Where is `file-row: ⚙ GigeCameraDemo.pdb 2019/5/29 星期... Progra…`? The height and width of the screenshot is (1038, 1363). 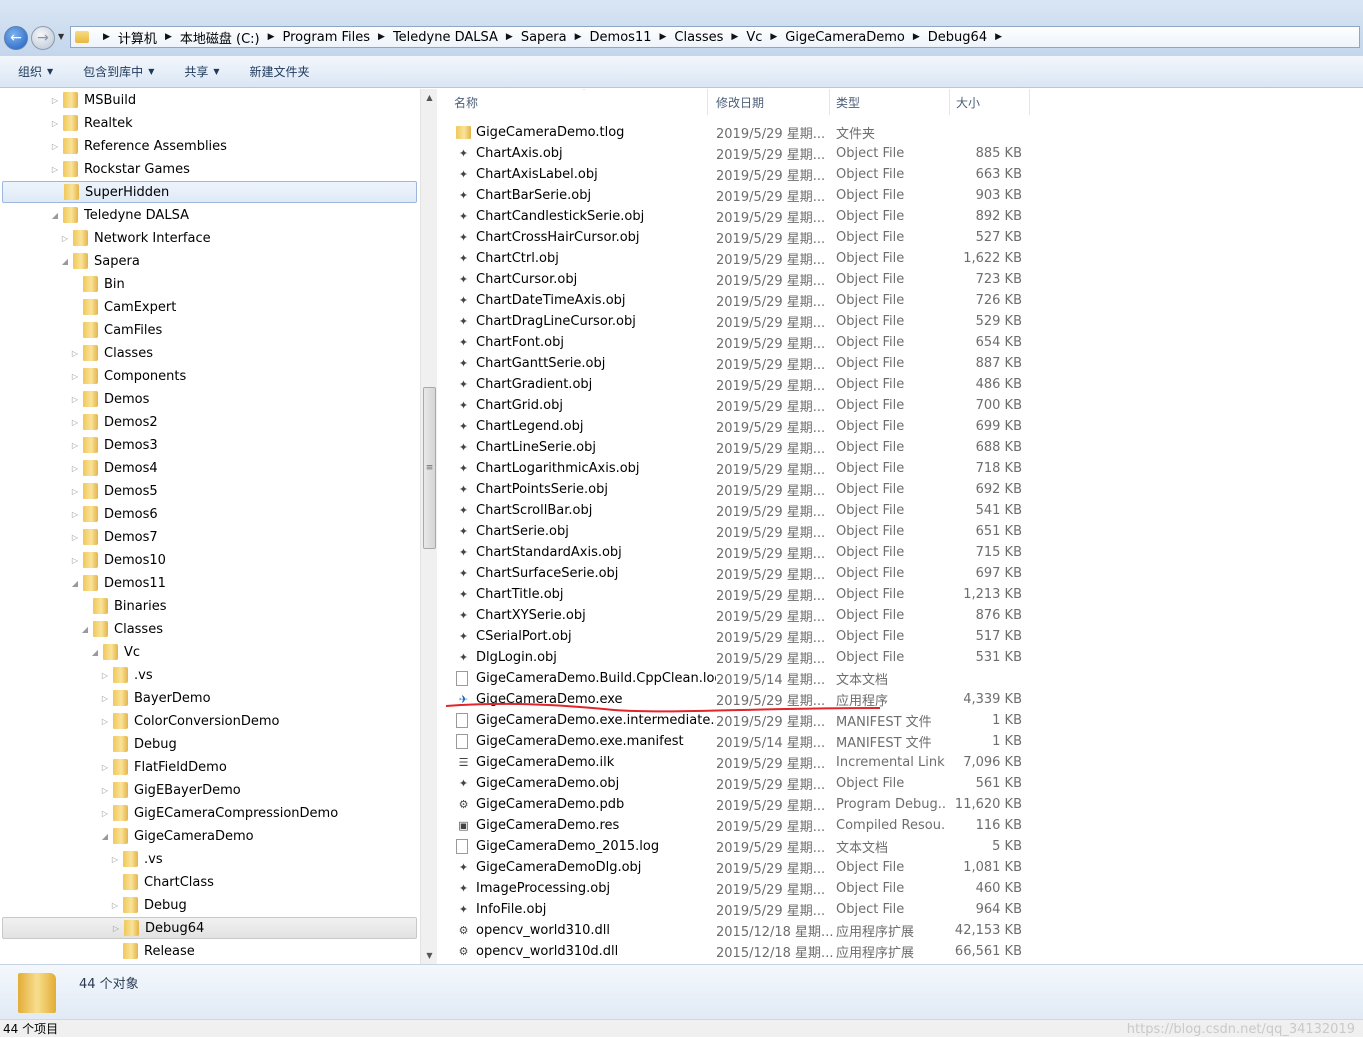 file-row: ⚙ GigeCameraDemo.pdb 2019/5/29 星期... Progra… is located at coordinates (735, 804).